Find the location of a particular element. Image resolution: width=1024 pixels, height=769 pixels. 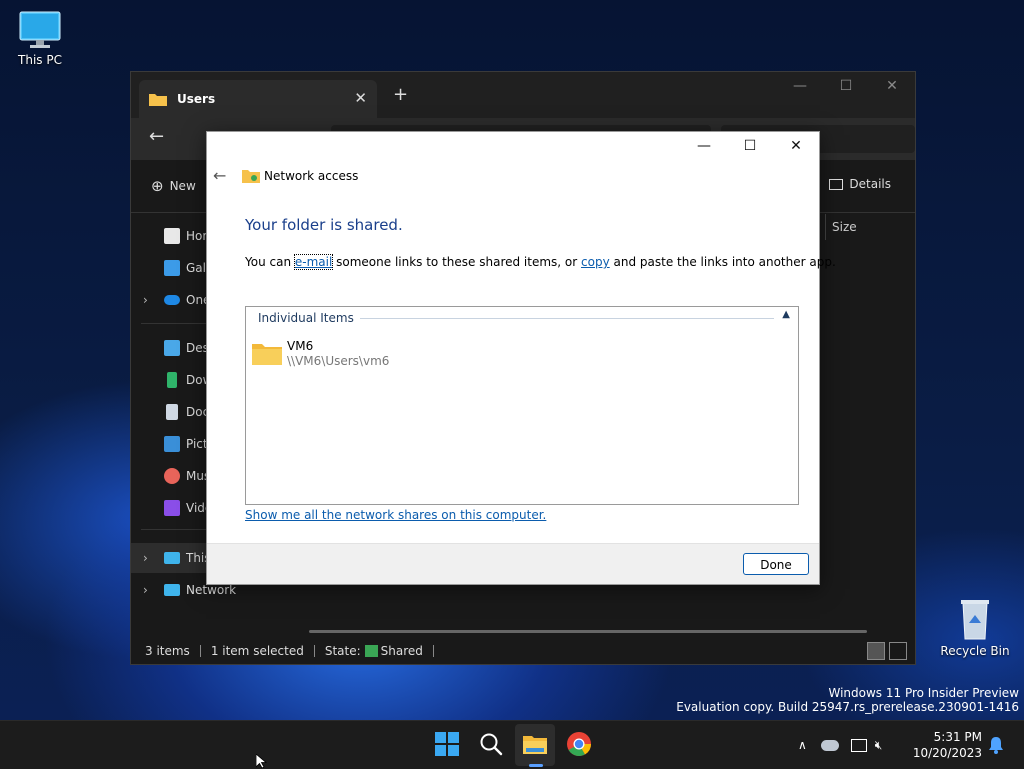

item-path: \\VM6\Users\vm6 is located at coordinates (338, 361).